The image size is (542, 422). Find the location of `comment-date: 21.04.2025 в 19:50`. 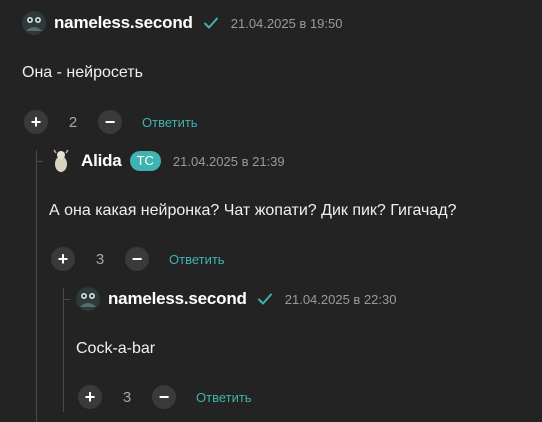

comment-date: 21.04.2025 в 19:50 is located at coordinates (286, 23).